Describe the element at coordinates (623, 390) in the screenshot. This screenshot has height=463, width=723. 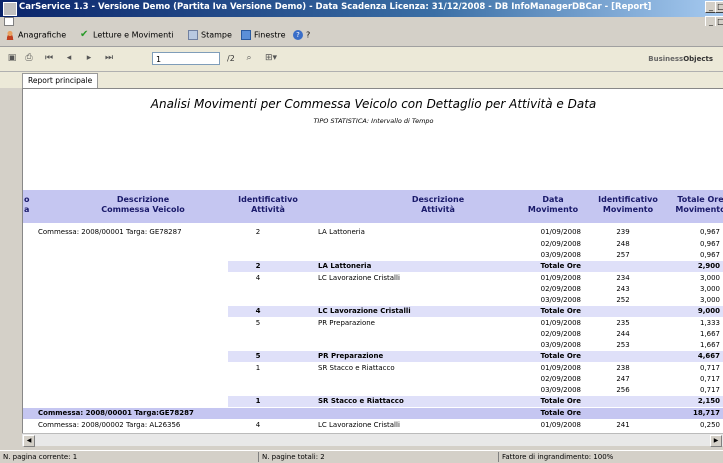
I see `id-movimento-cell: 256` at that location.